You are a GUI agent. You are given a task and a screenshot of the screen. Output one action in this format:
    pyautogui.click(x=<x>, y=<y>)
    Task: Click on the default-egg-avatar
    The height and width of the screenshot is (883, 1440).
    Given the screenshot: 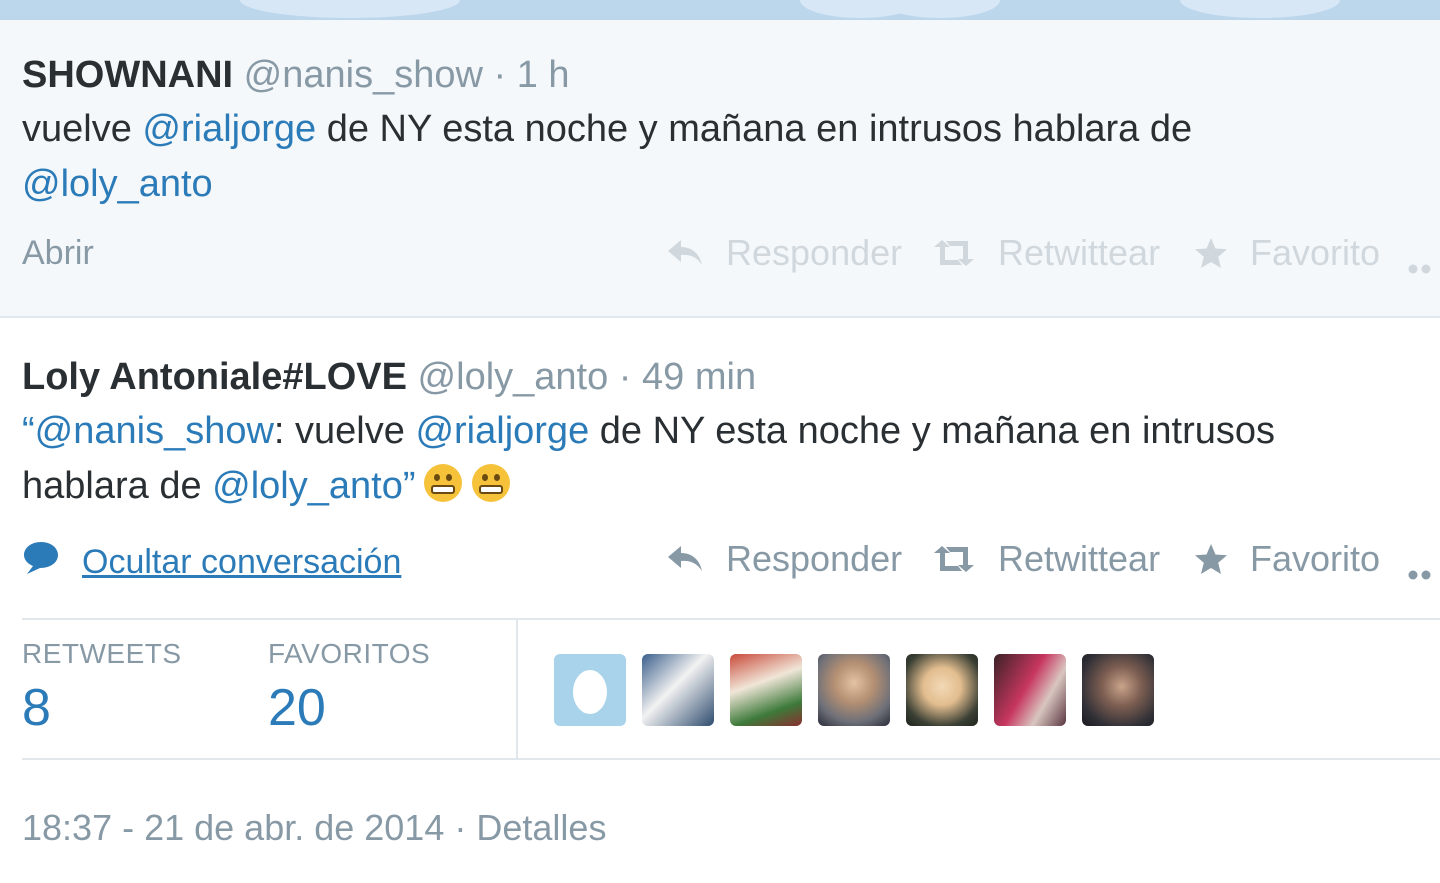 What is the action you would take?
    pyautogui.click(x=590, y=690)
    